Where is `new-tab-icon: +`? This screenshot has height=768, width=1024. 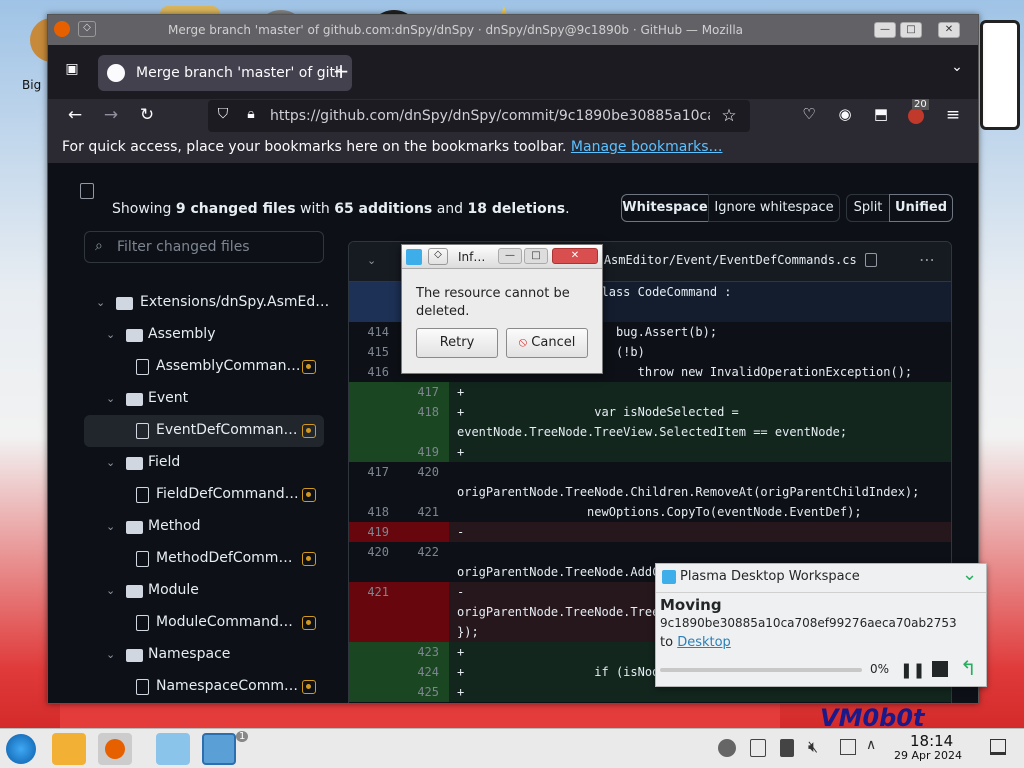
new-tab-icon: + is located at coordinates (341, 71).